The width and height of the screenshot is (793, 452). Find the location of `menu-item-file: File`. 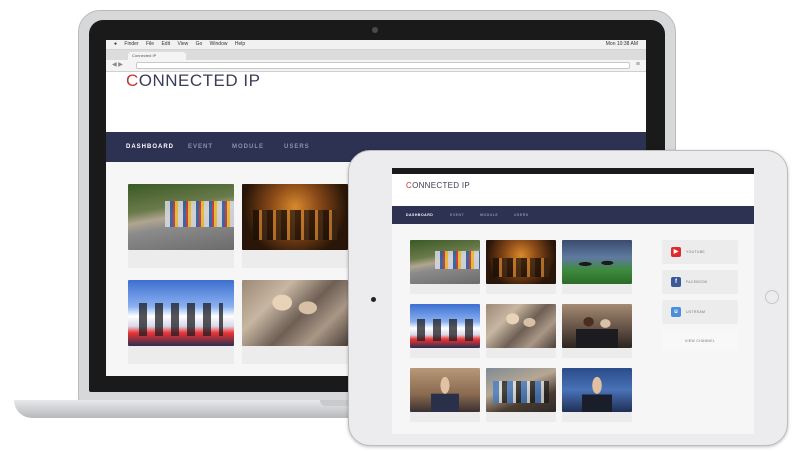

menu-item-file: File is located at coordinates (150, 44).